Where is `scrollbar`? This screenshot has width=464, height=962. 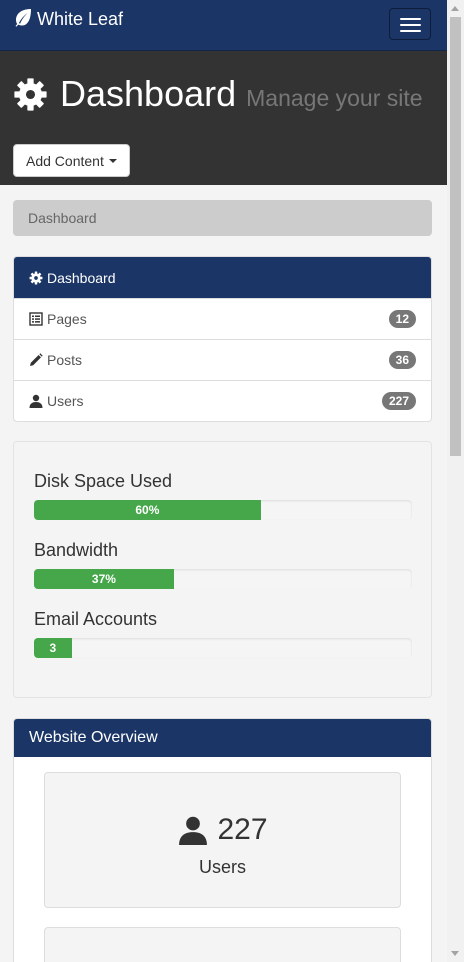
scrollbar is located at coordinates (455, 481).